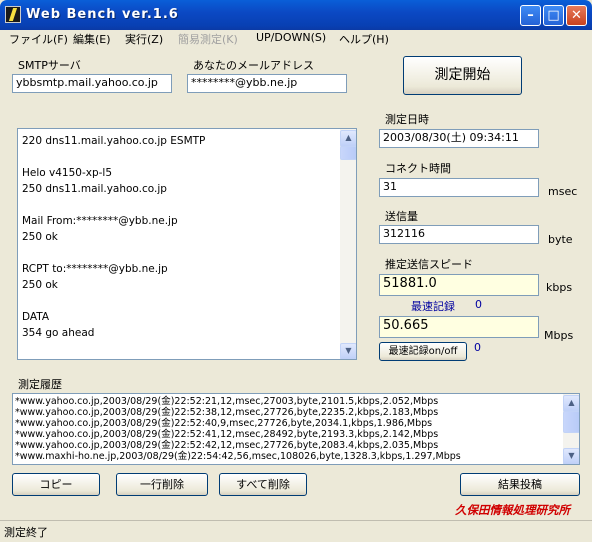 Image resolution: width=592 pixels, height=542 pixels. Describe the element at coordinates (102, 14) in the screenshot. I see `window-title: Web Bench ver.1.6` at that location.